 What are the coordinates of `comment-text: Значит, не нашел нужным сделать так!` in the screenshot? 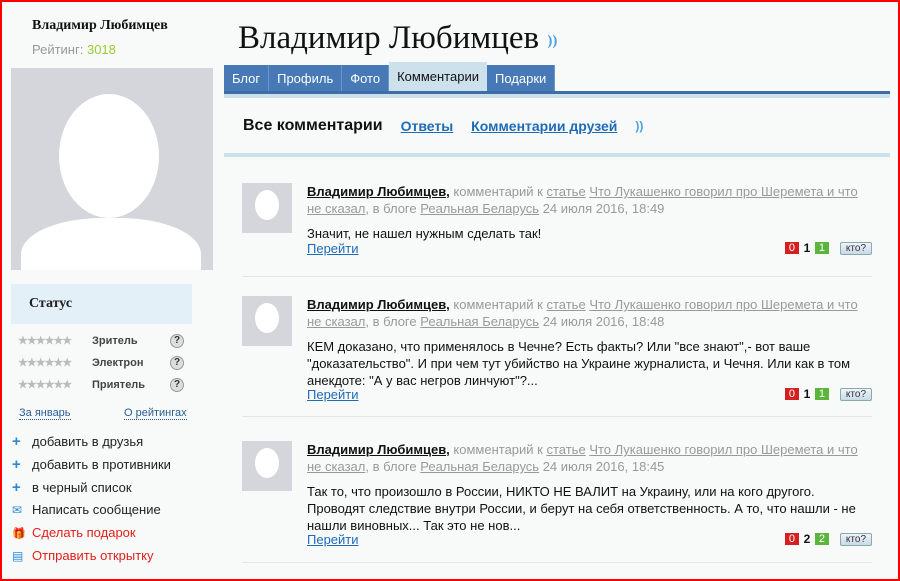 It's located at (424, 233).